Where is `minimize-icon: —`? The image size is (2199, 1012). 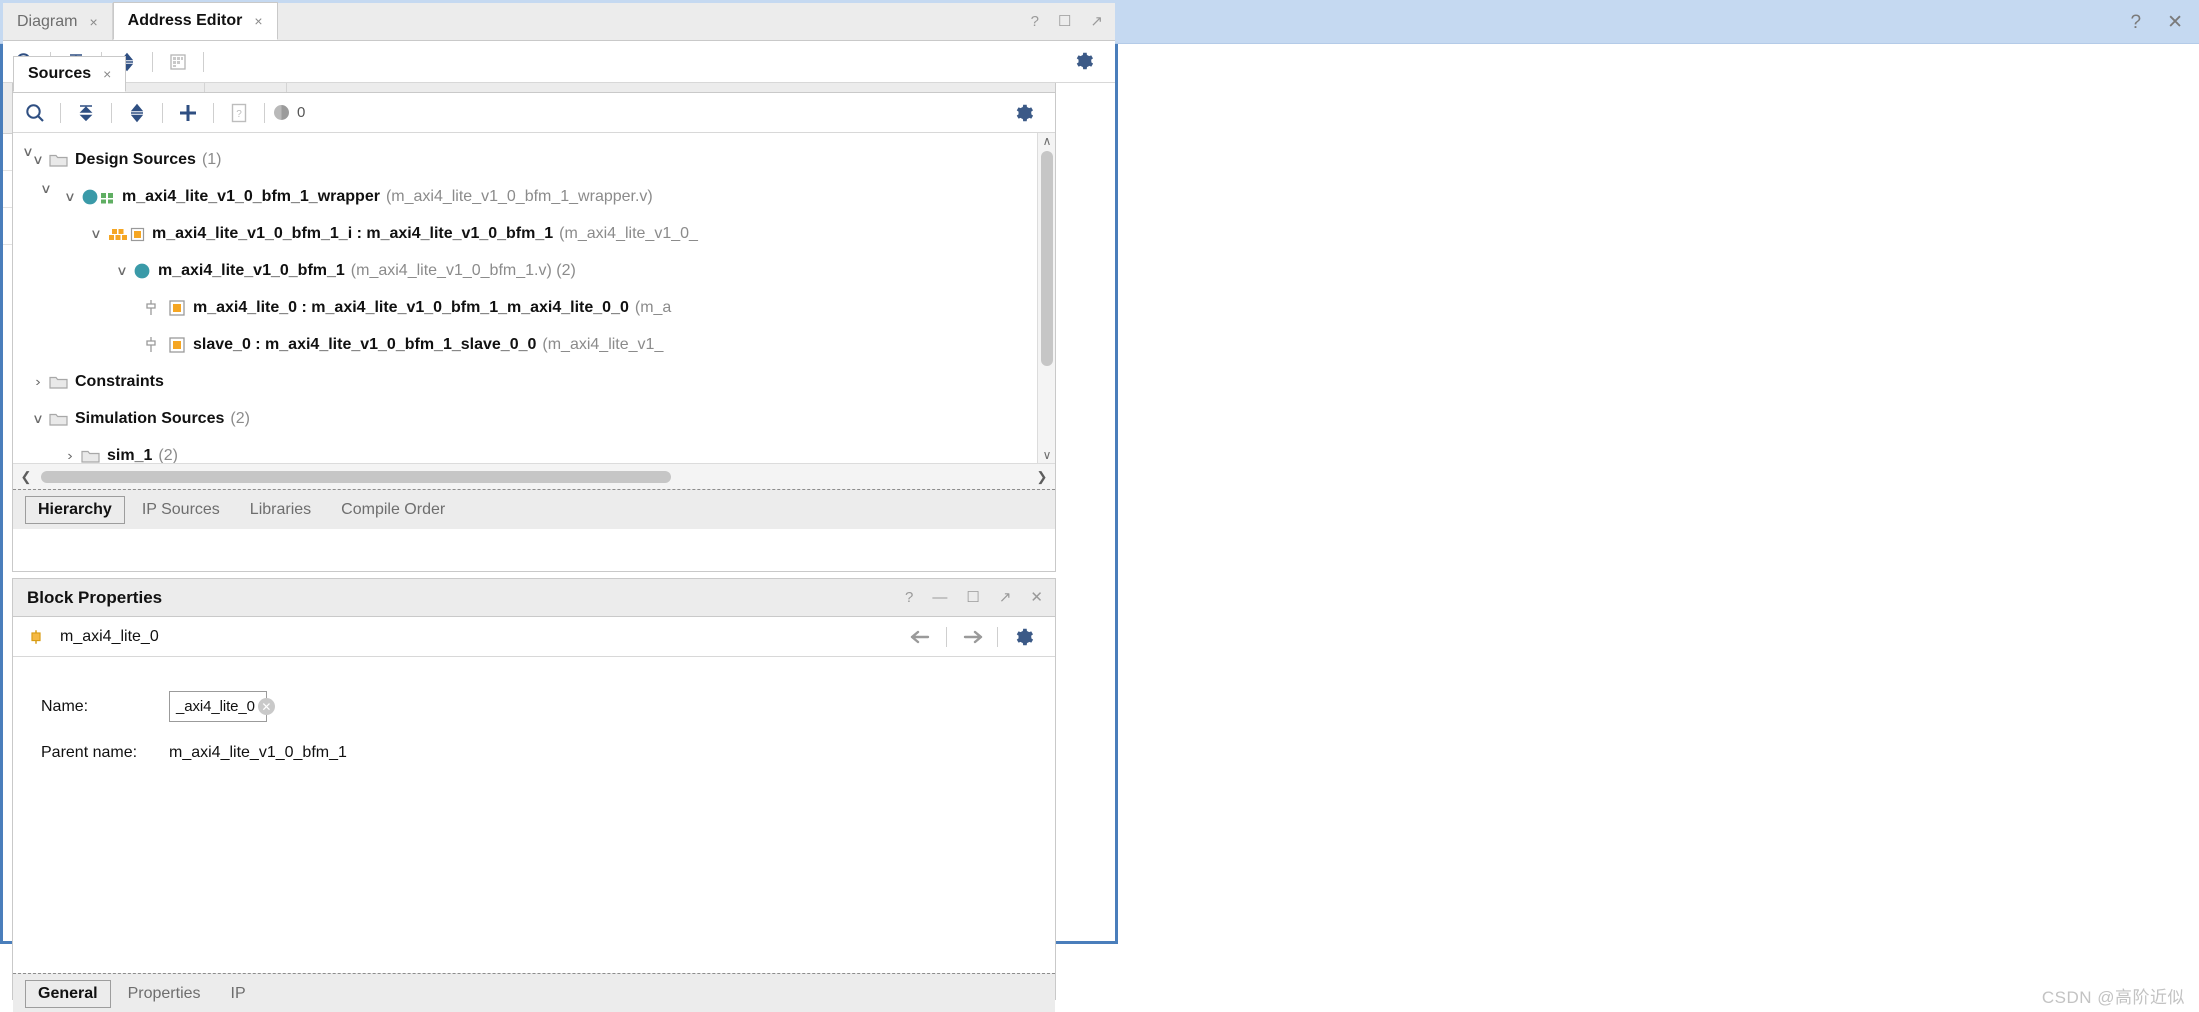
minimize-icon: — is located at coordinates (939, 597).